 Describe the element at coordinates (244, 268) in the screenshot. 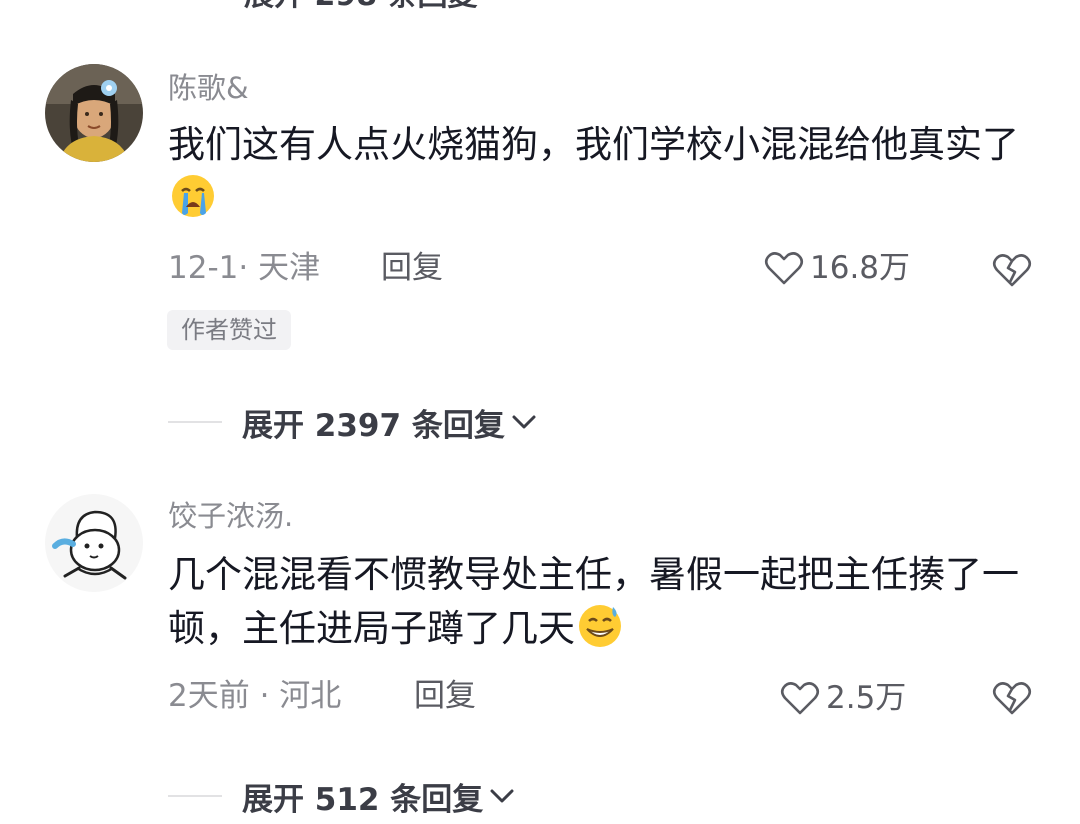

I see `comment-meta: 12-1· 天津` at that location.